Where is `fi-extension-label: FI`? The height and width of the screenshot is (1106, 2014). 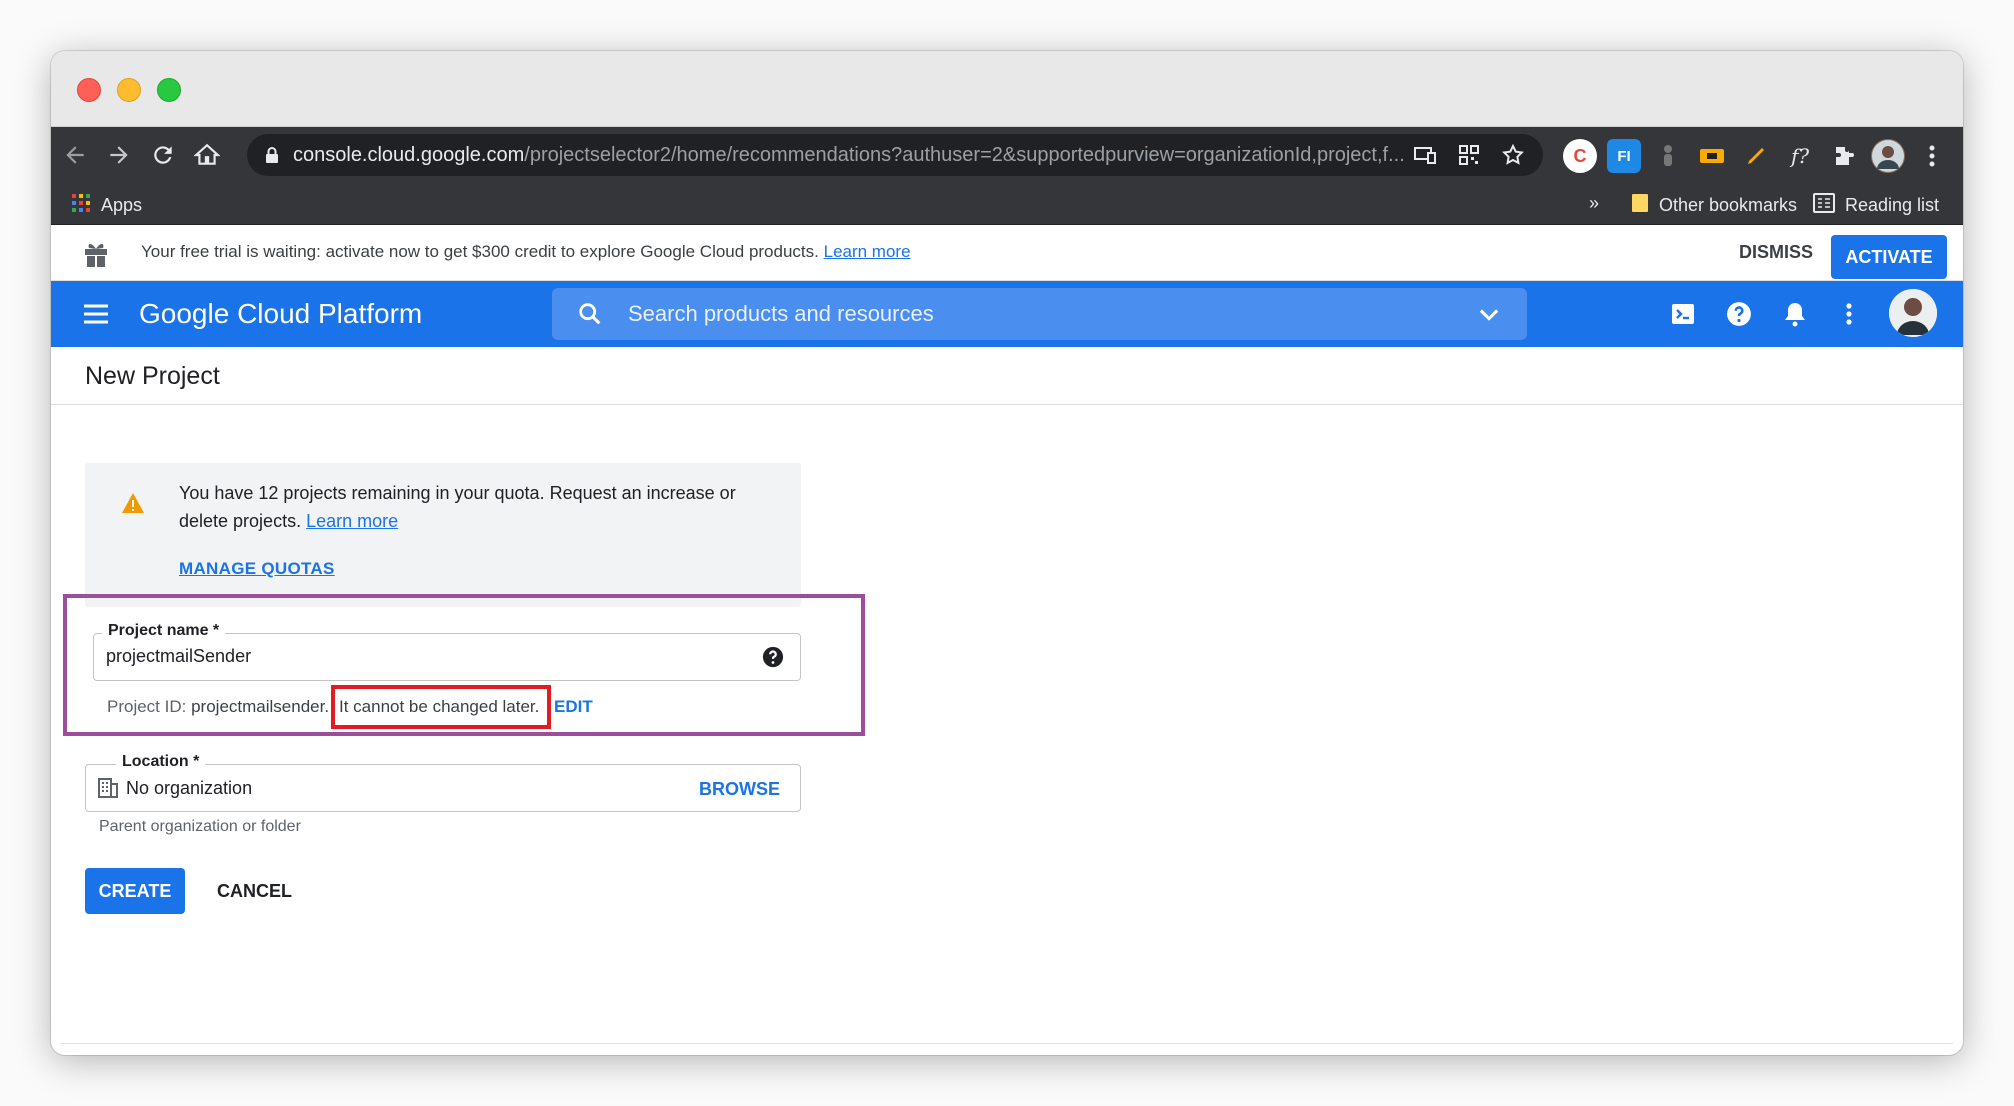
fi-extension-label: FI is located at coordinates (1624, 156).